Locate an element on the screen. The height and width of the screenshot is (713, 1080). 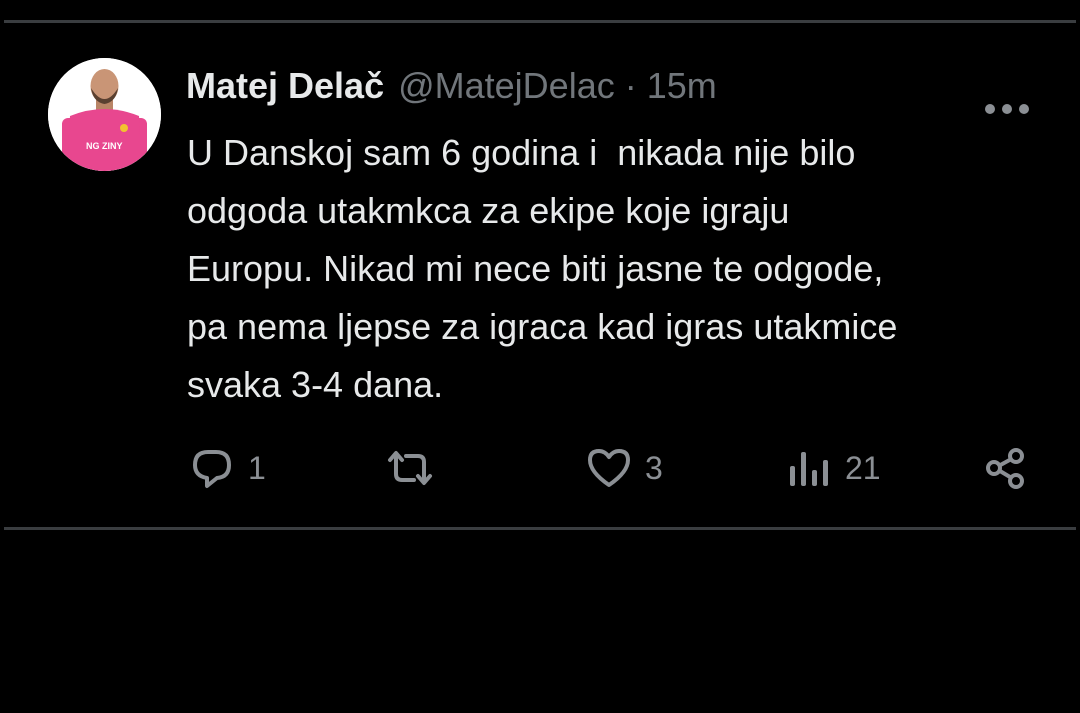
avatar: NG ZINY is located at coordinates (104, 114).